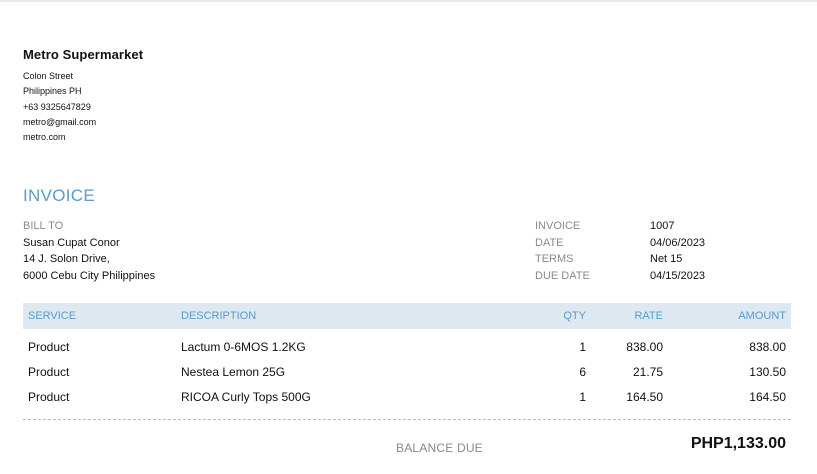 This screenshot has width=817, height=474. Describe the element at coordinates (439, 448) in the screenshot. I see `balance-due-label: BALANCE DUE` at that location.